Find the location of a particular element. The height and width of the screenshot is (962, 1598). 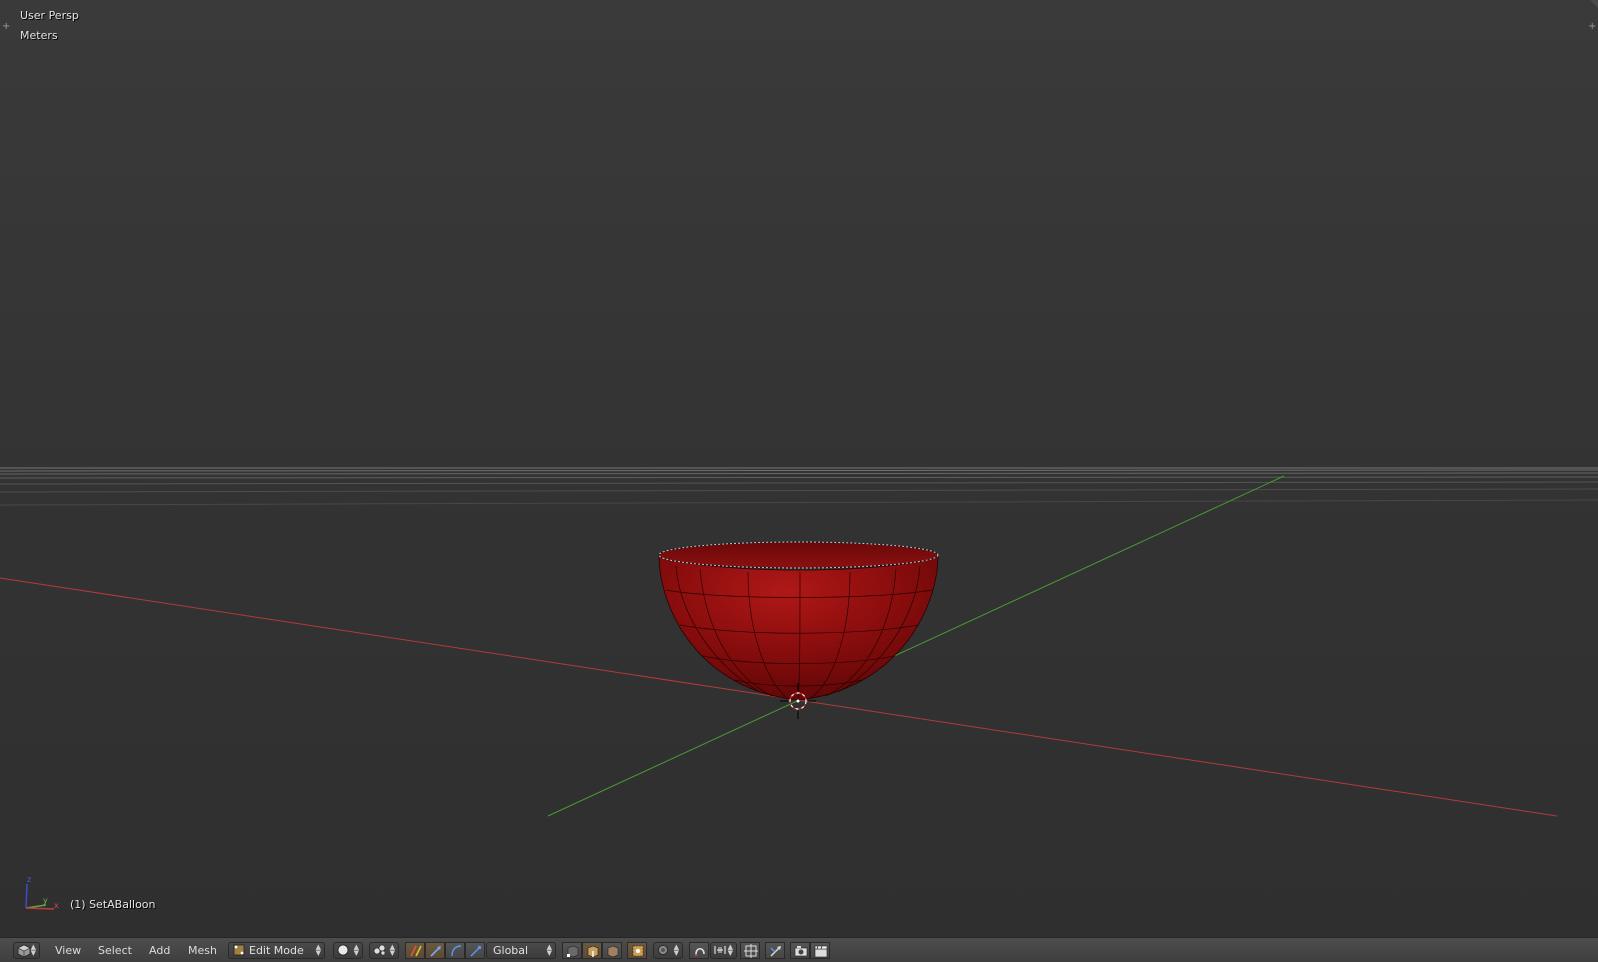

opengl-render-animation-button is located at coordinates (820, 950).